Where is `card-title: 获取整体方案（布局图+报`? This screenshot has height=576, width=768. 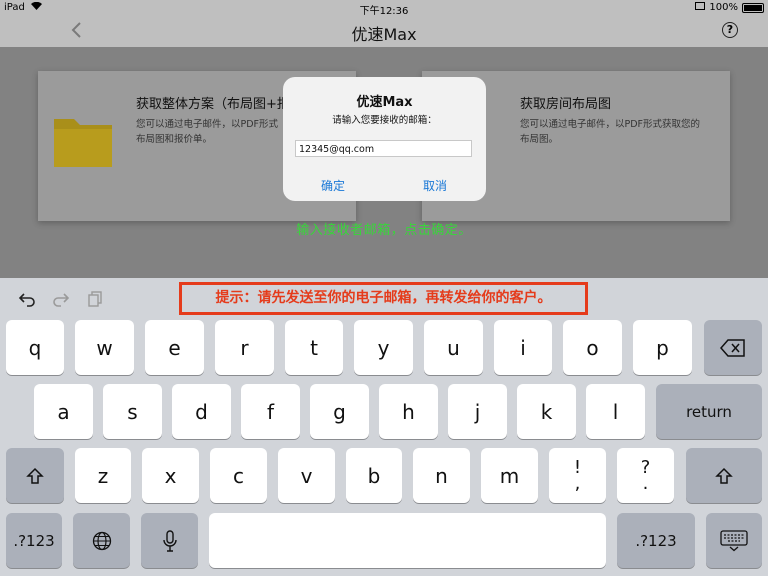 card-title: 获取整体方案（布局图+报 is located at coordinates (213, 104).